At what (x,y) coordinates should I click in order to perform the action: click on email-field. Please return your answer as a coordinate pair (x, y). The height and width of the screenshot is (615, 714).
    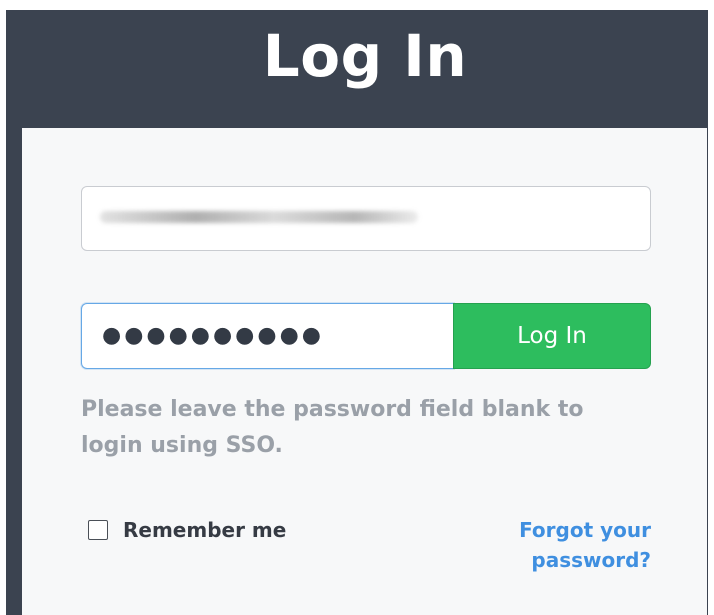
    Looking at the image, I should click on (366, 218).